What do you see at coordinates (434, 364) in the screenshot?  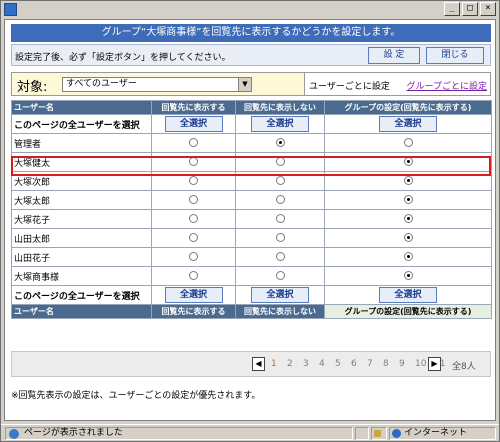 I see `next-page-icon: ▶` at bounding box center [434, 364].